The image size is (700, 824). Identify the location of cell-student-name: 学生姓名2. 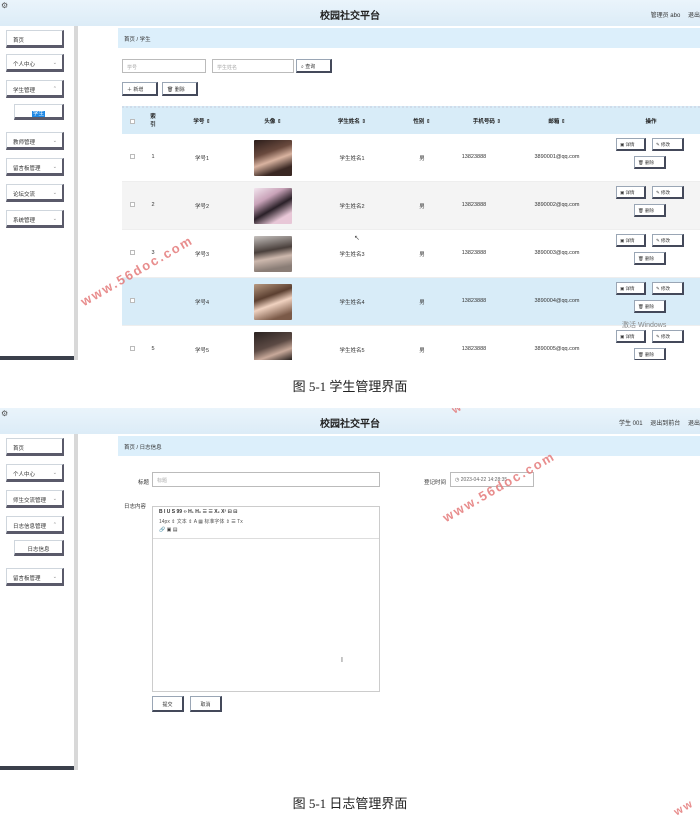
(352, 207).